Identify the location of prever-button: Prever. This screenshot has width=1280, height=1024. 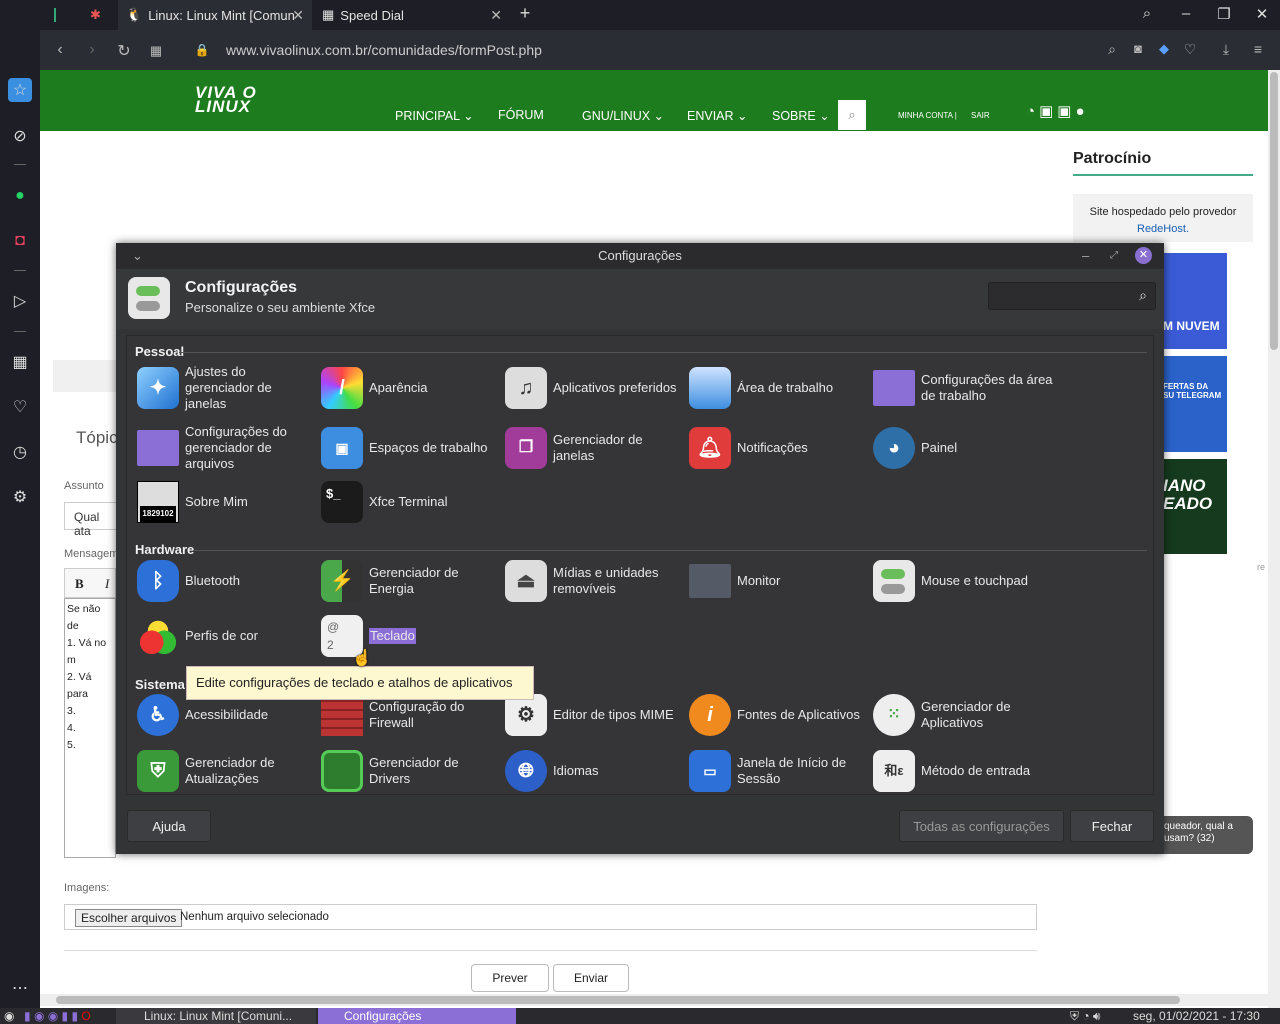
(510, 978).